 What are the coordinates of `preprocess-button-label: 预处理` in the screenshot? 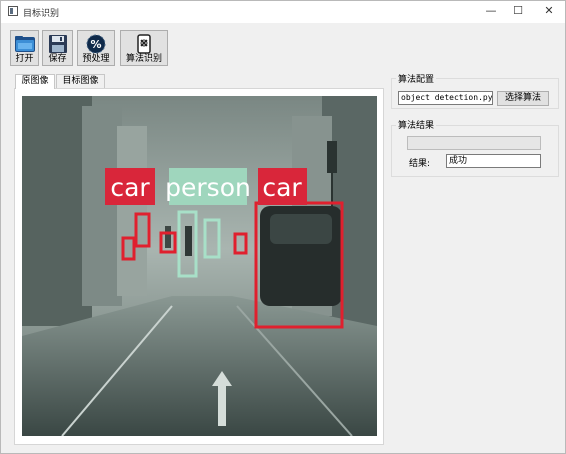 It's located at (96, 59).